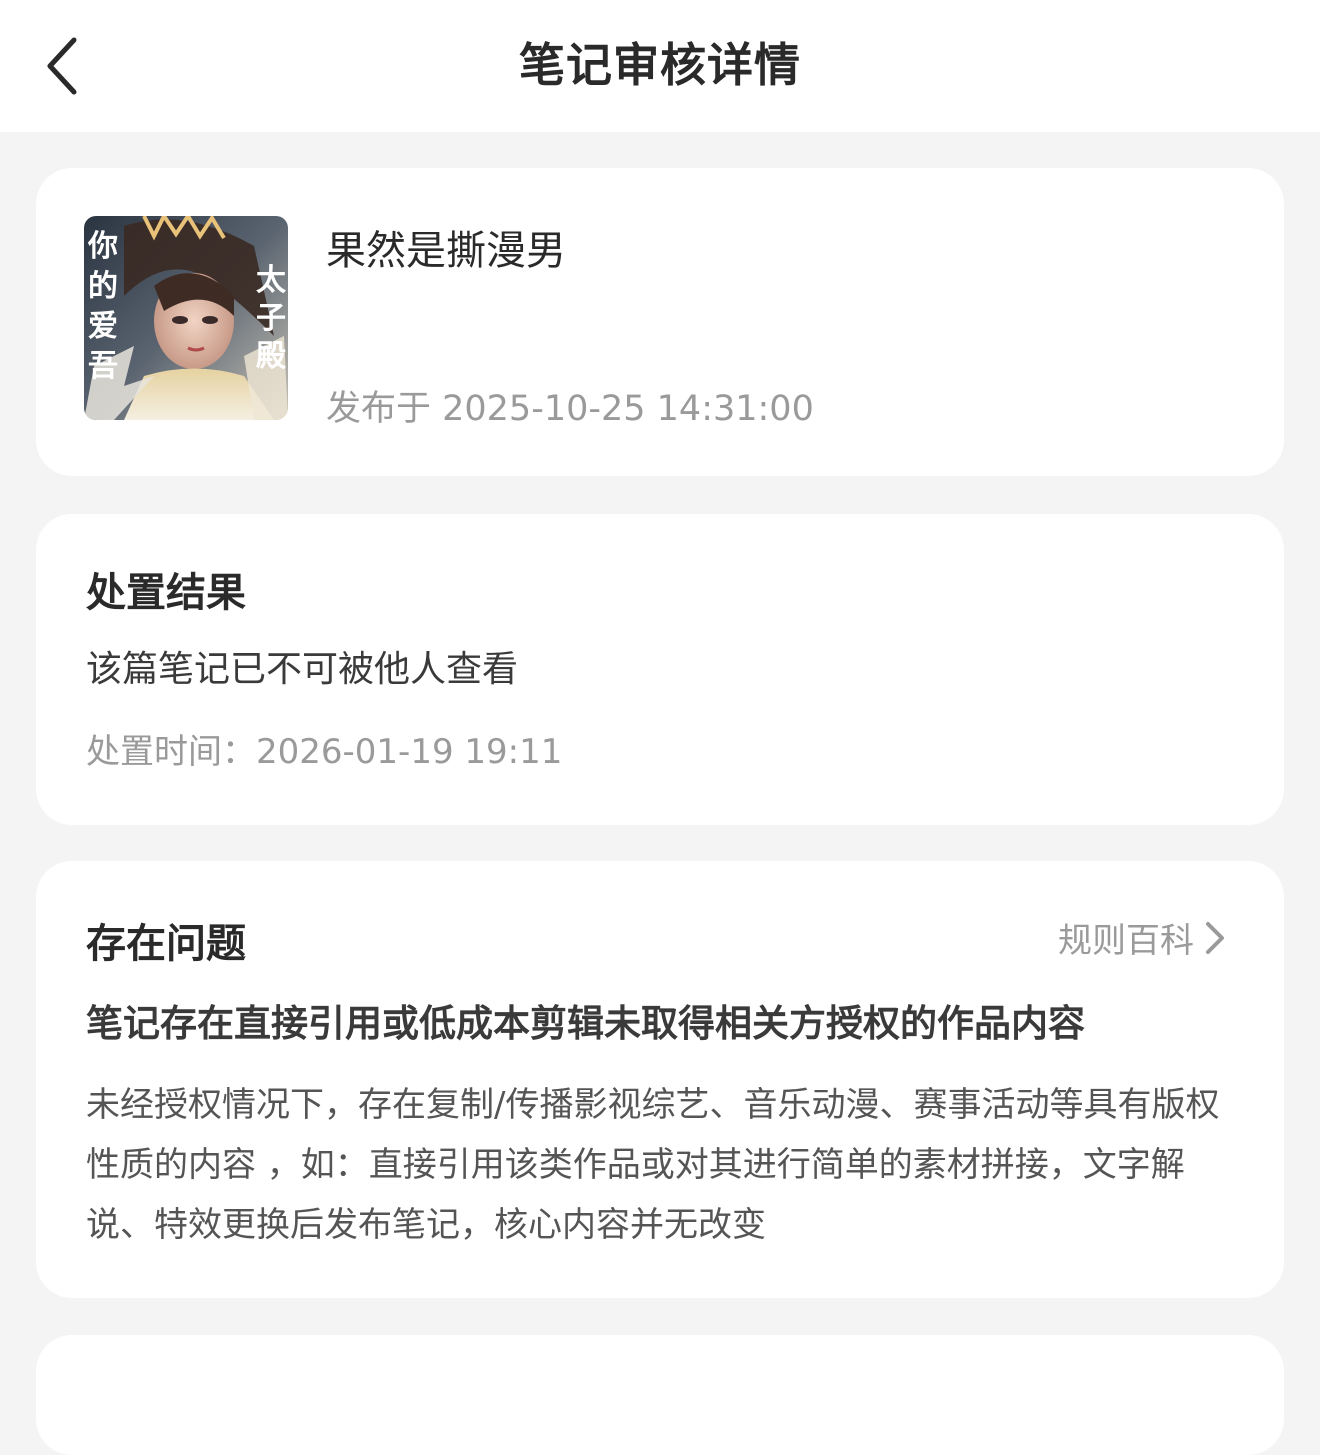  I want to click on nav-bar: 笔记审核详情, so click(660, 66).